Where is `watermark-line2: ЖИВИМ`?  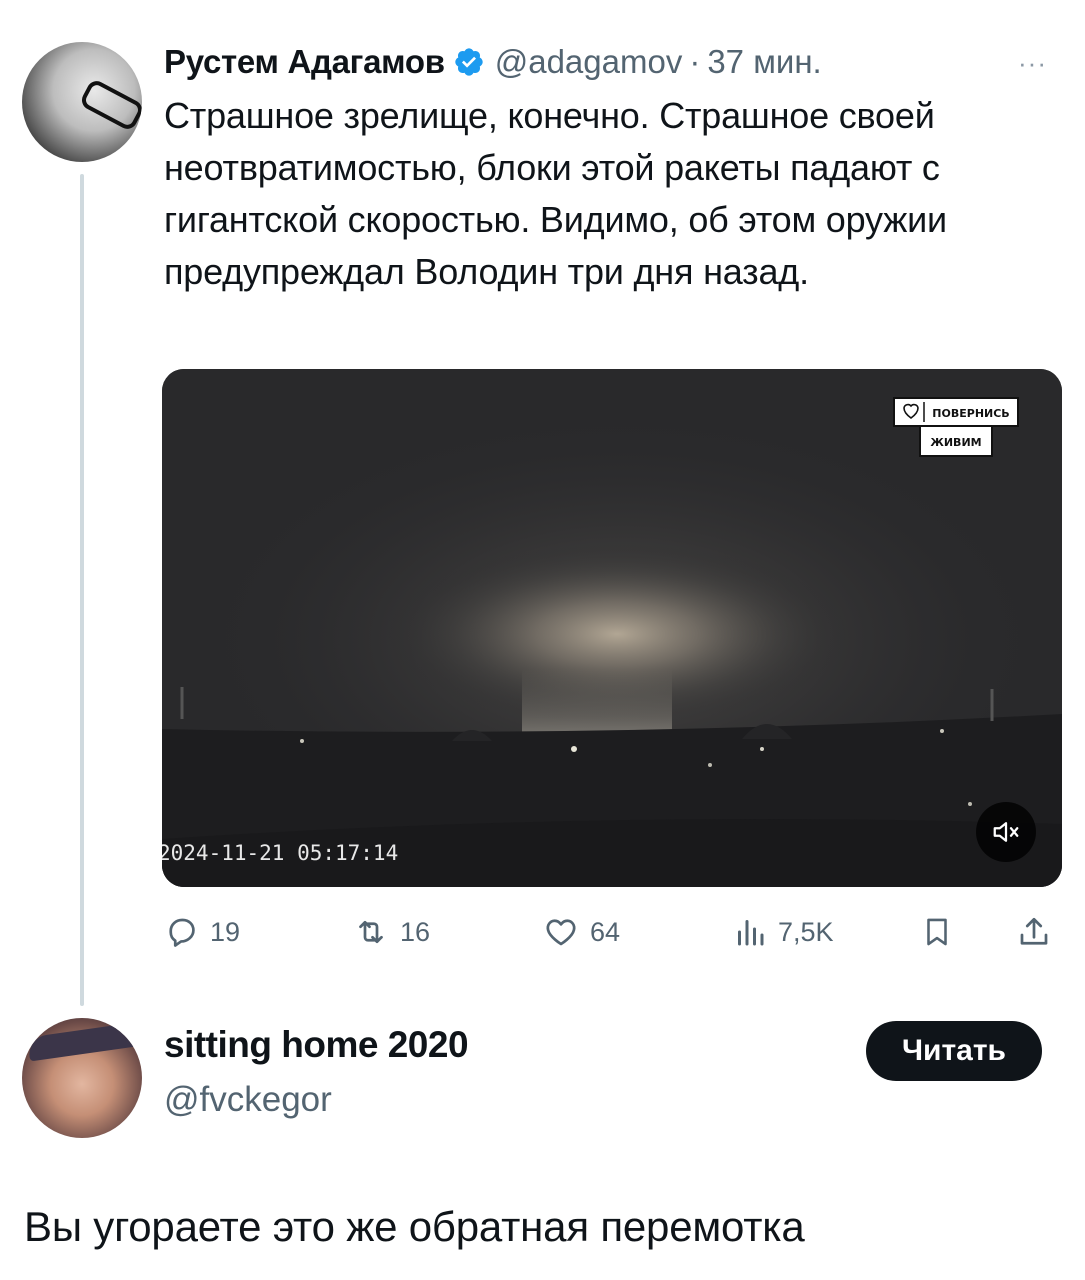
watermark-line2: ЖИВИМ is located at coordinates (955, 442).